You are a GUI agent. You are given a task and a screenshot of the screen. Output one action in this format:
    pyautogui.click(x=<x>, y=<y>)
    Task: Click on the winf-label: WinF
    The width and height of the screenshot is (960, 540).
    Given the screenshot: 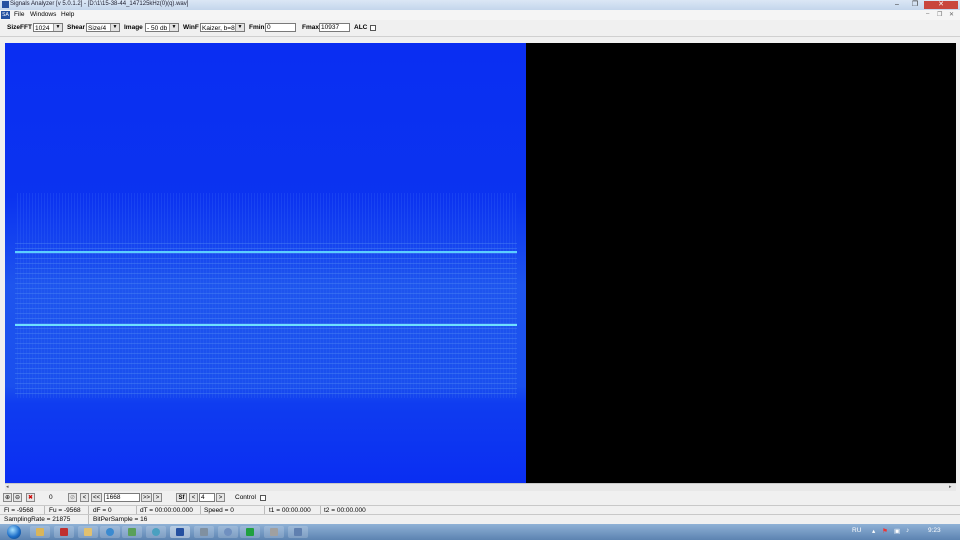 What is the action you would take?
    pyautogui.click(x=191, y=27)
    